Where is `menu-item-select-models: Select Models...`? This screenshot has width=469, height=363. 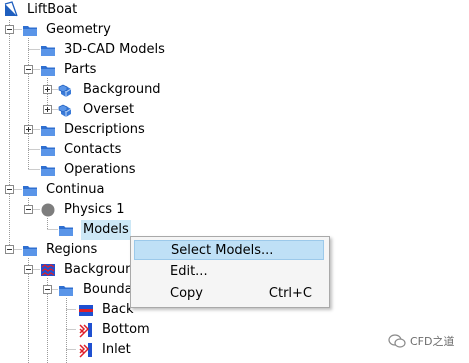
menu-item-select-models: Select Models... is located at coordinates (229, 250).